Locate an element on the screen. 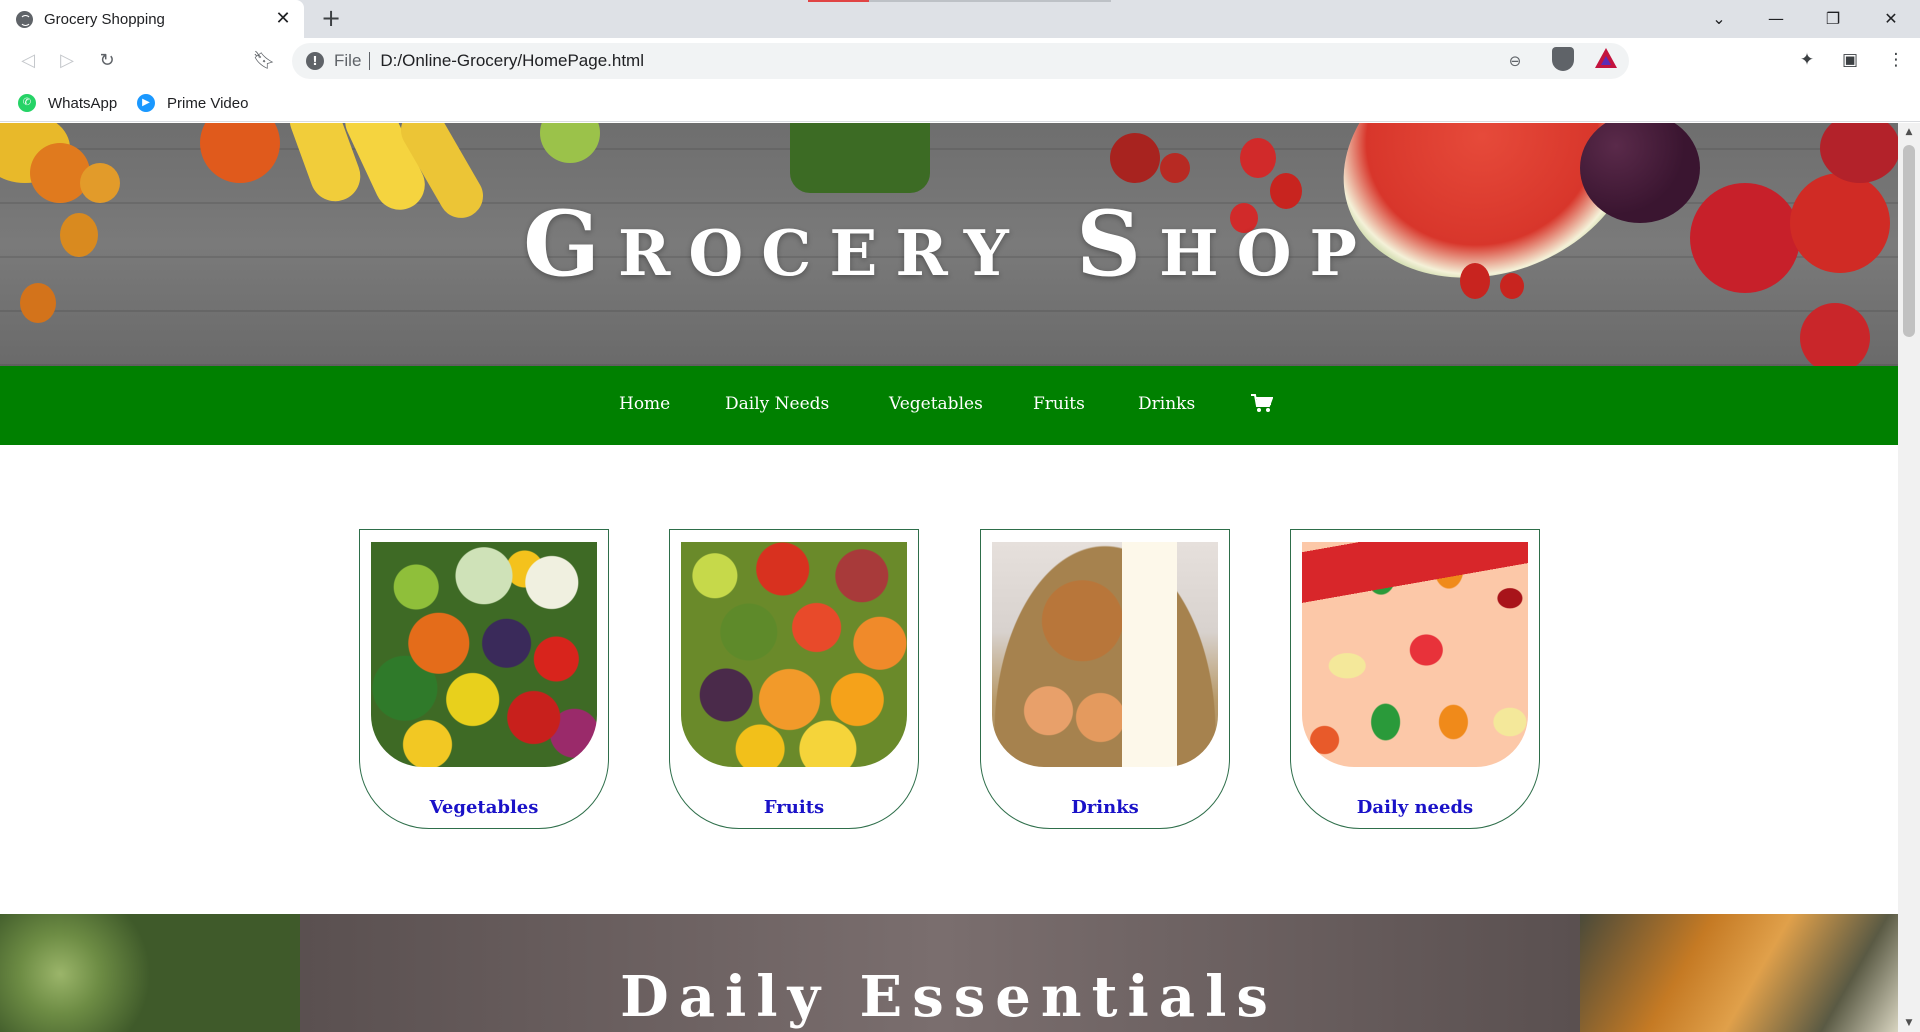  section-title: Daily Essentials is located at coordinates (949, 997).